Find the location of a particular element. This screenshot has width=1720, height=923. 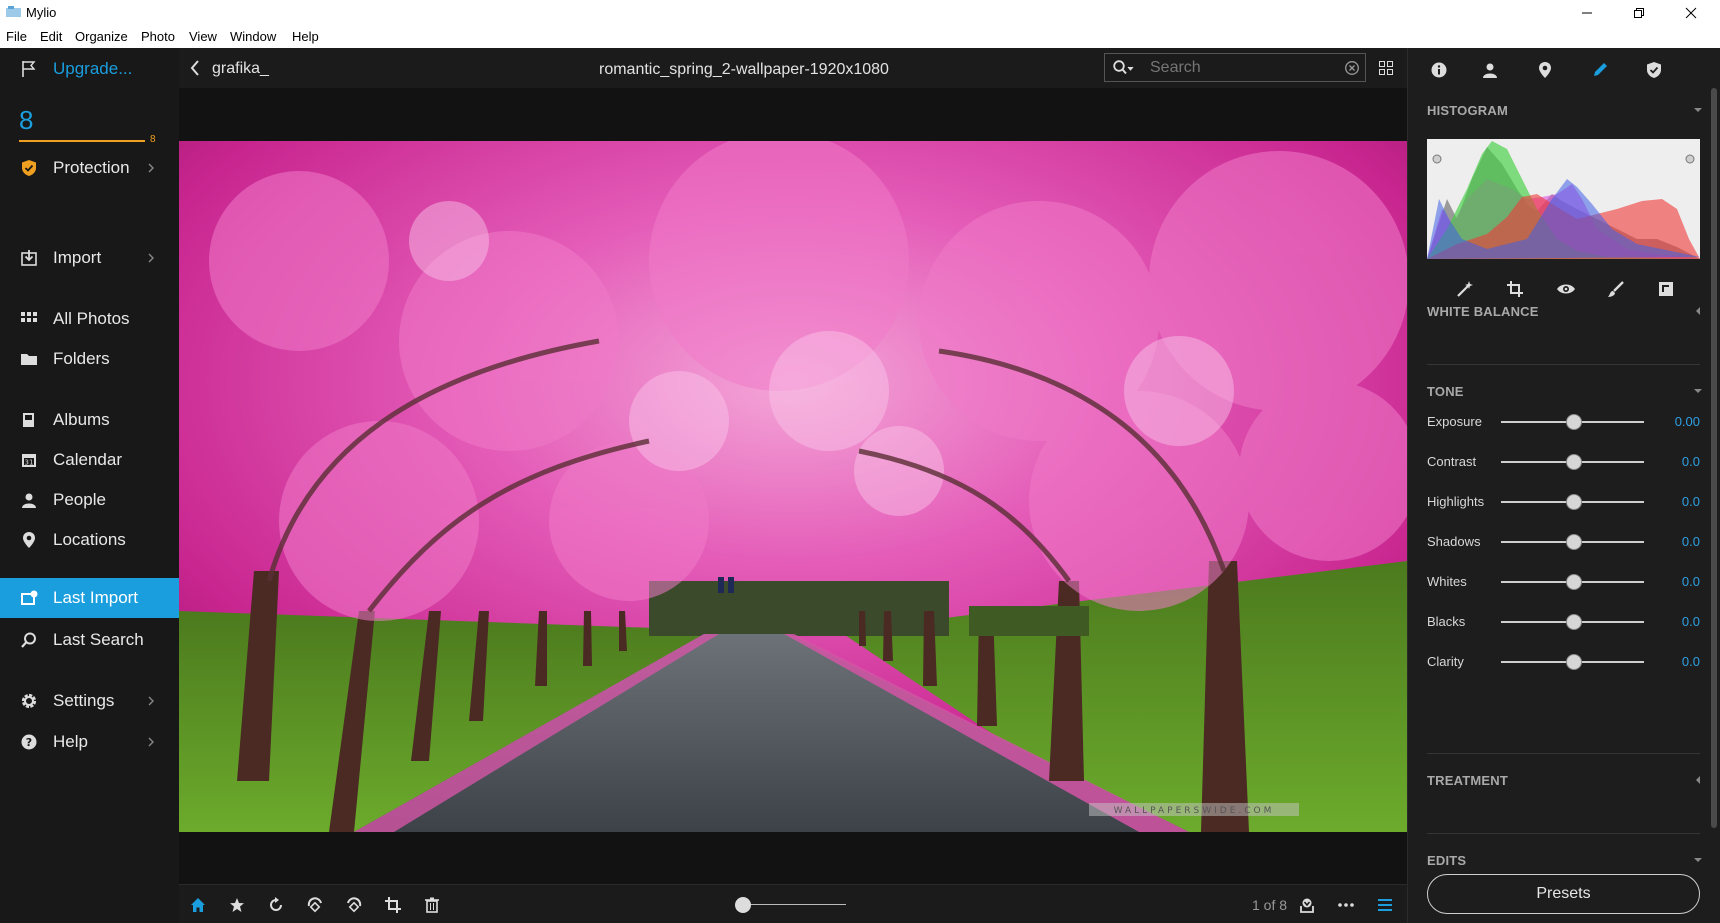

slider-label: Clarity is located at coordinates (1445, 661).